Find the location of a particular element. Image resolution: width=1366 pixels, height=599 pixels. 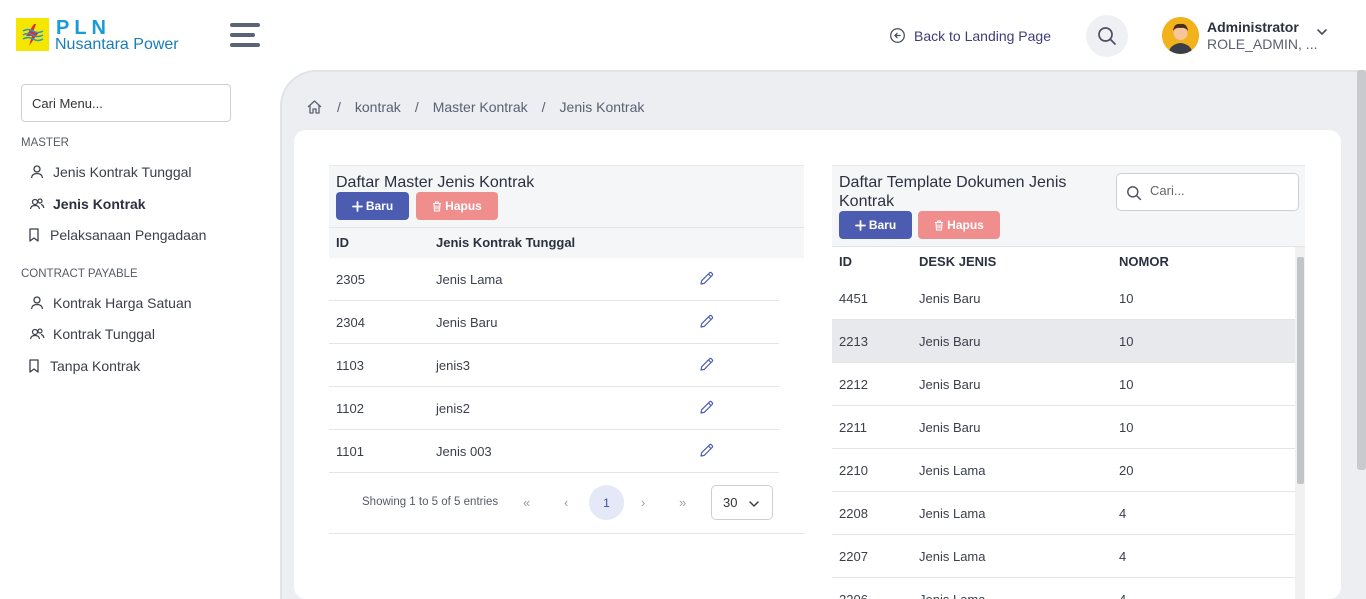

sidebar-item-label: Jenis Kontrak is located at coordinates (99, 204).